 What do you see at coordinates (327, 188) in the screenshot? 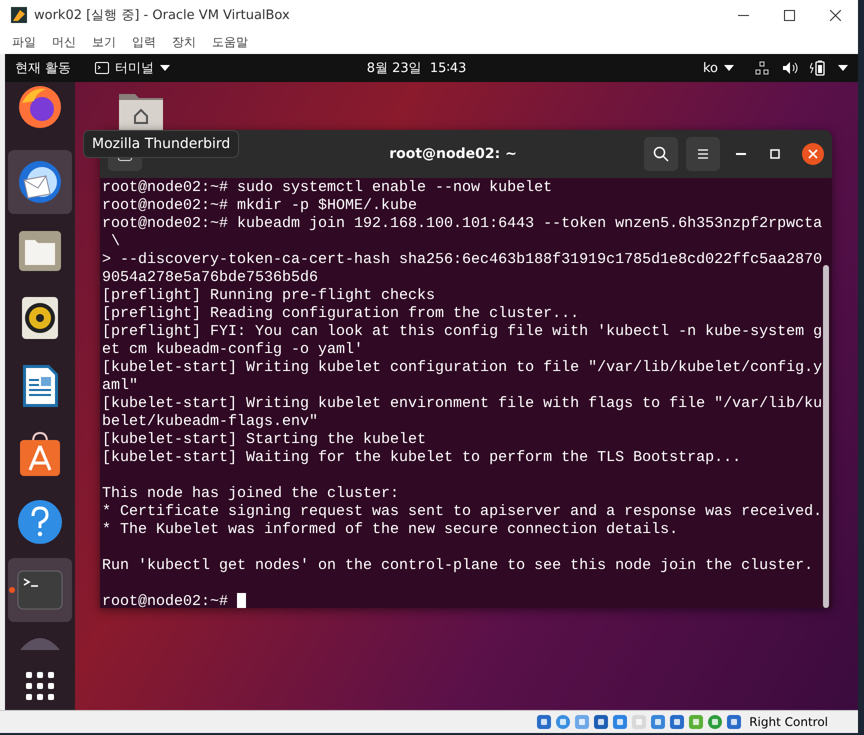
I see `terminal-line: root@node02:~# sudo systemctl enable --now kubelet` at bounding box center [327, 188].